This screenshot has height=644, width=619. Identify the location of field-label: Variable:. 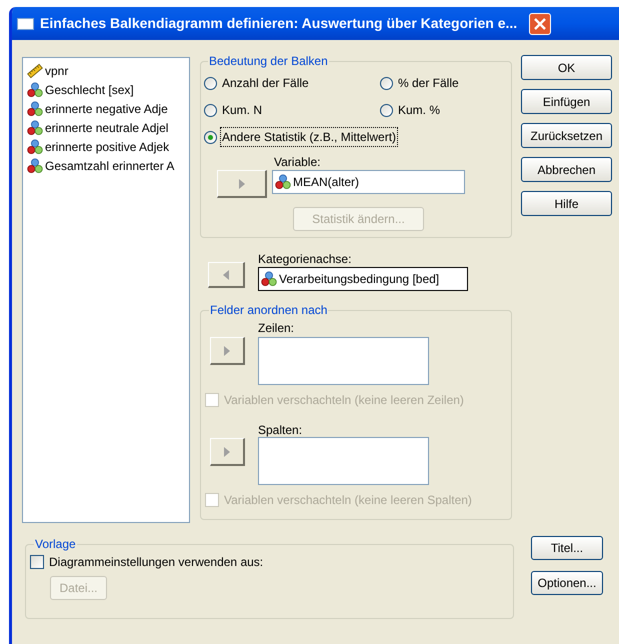
(298, 161).